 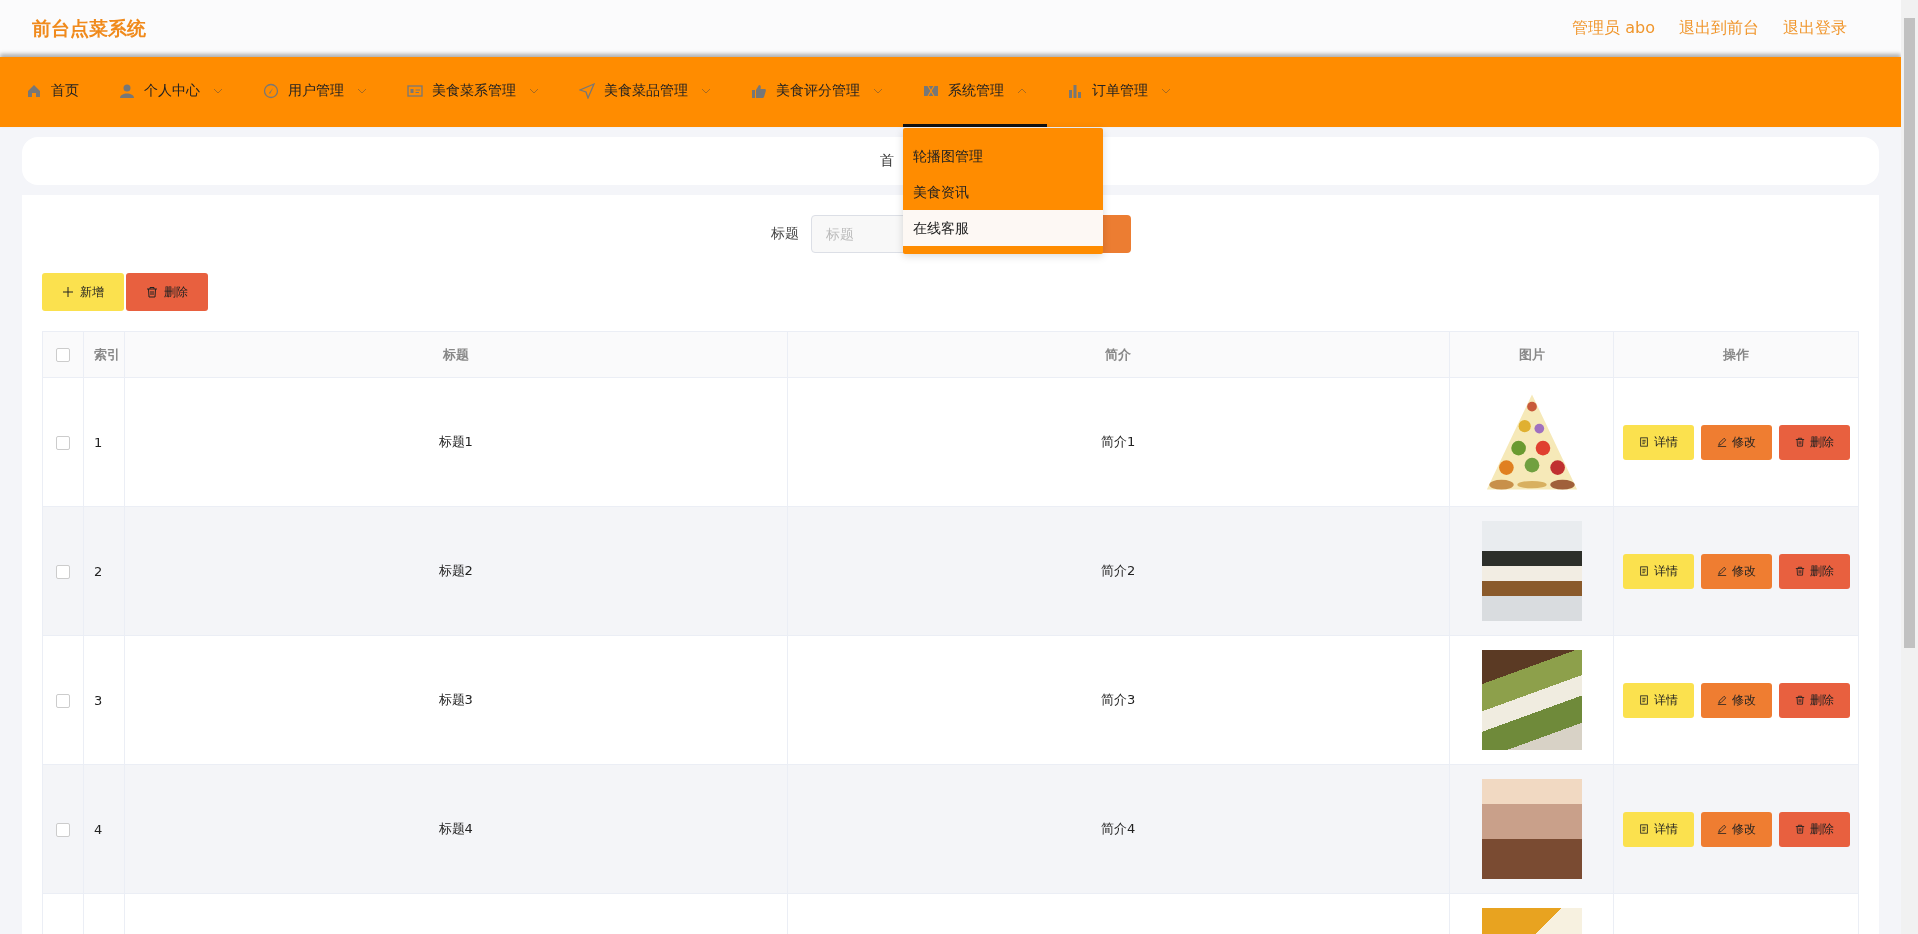 I want to click on nav-menu-item: 美食菜系管理, so click(x=473, y=92).